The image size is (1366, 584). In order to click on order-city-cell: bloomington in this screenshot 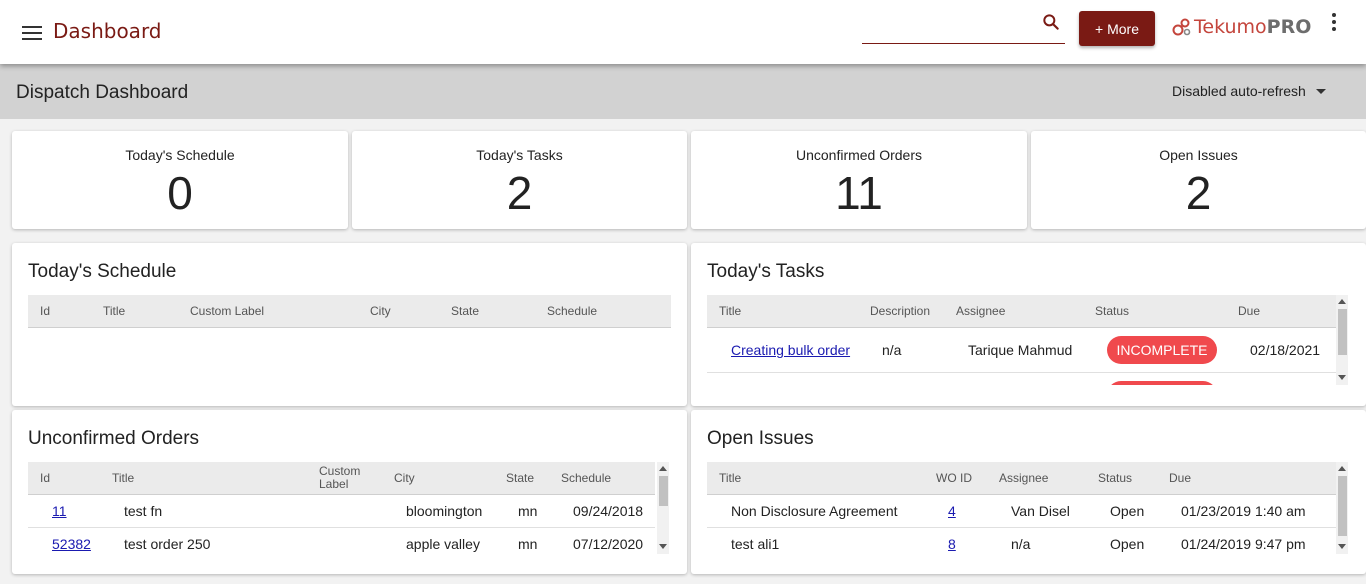, I will do `click(444, 511)`.